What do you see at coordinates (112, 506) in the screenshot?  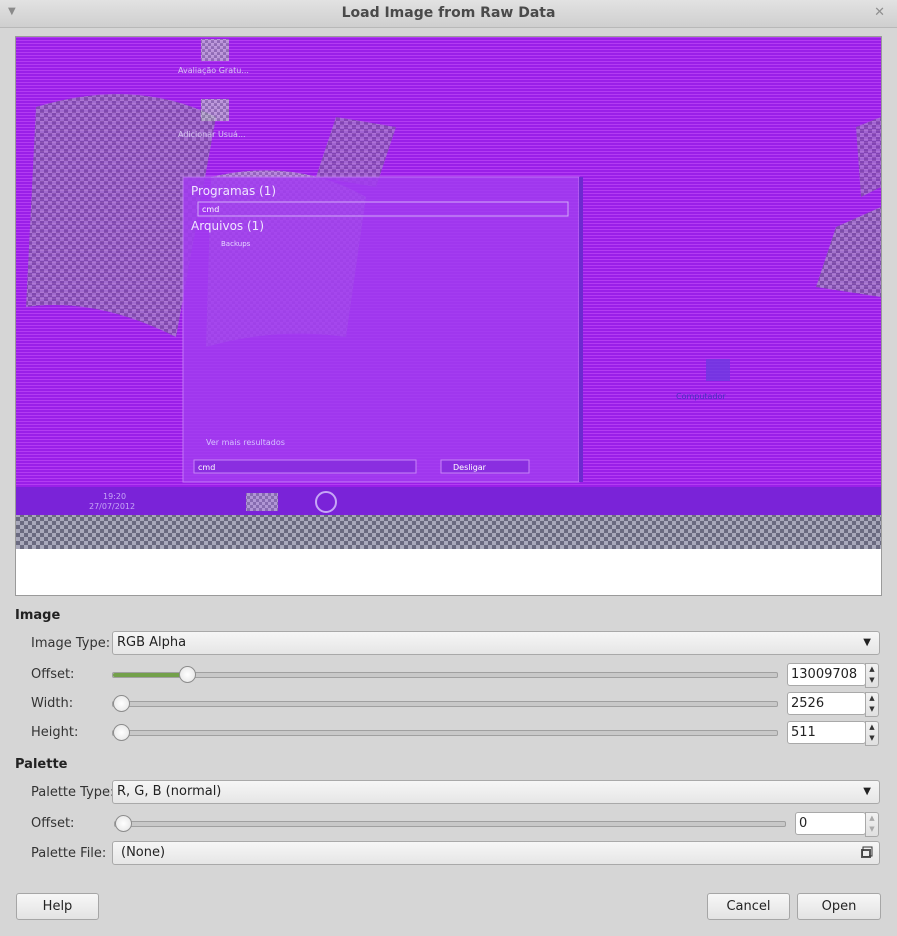 I see `taskbar-date: 27/07/2012` at bounding box center [112, 506].